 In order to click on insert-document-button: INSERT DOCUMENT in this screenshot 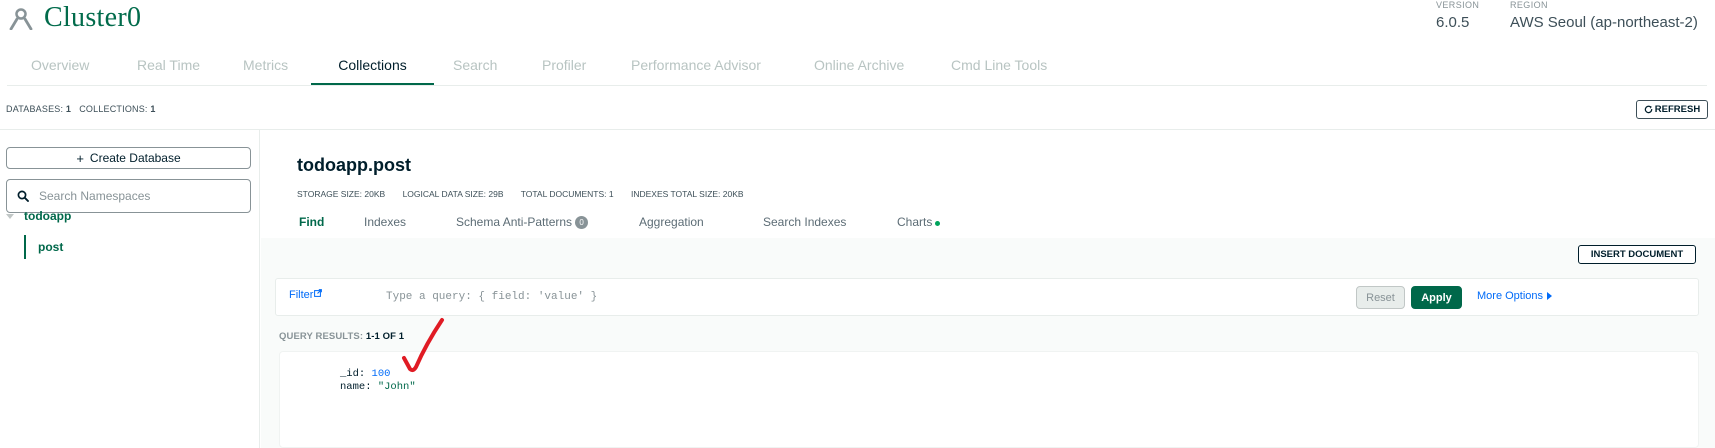, I will do `click(1637, 254)`.